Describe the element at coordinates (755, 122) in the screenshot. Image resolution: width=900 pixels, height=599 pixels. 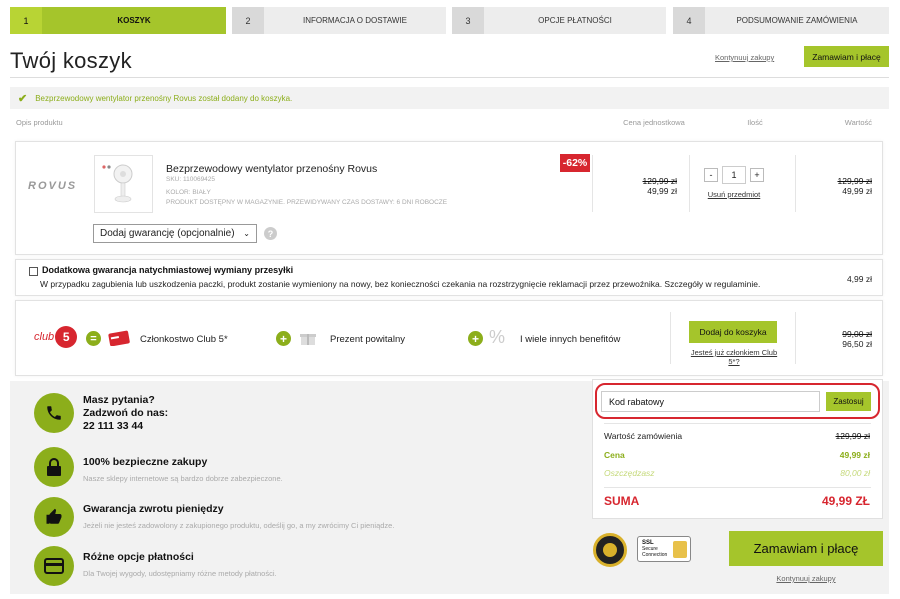
I see `header-quantity: Ilość` at that location.